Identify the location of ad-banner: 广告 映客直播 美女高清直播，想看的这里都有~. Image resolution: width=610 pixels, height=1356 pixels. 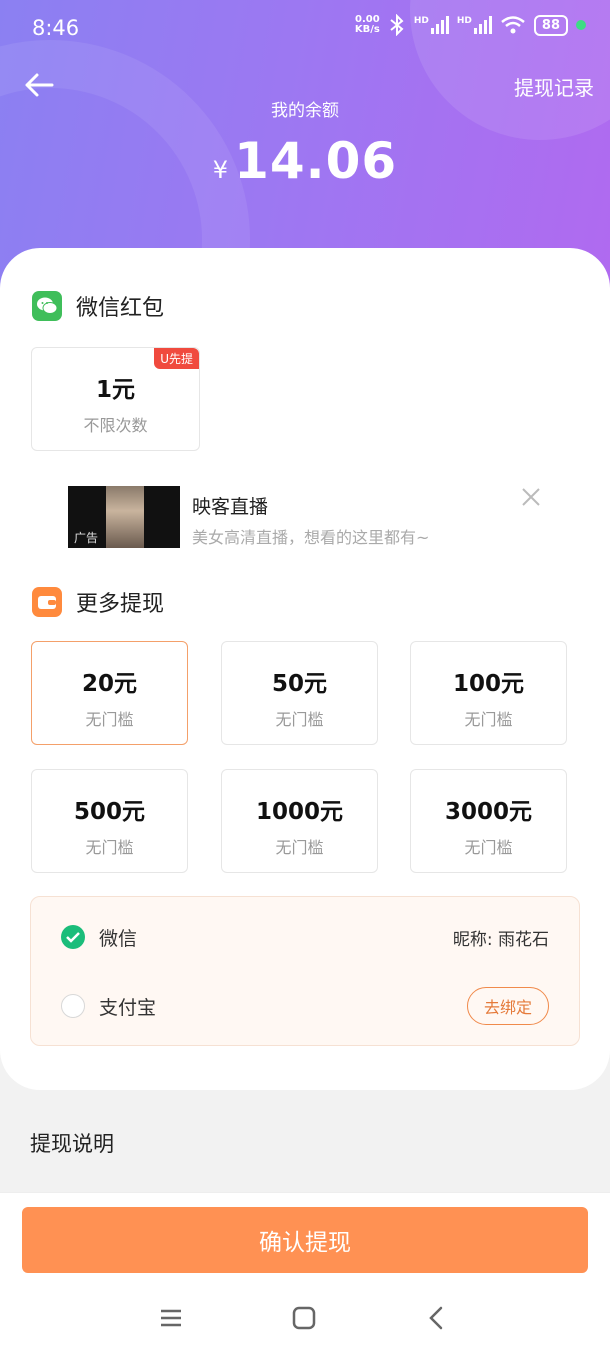
(308, 518).